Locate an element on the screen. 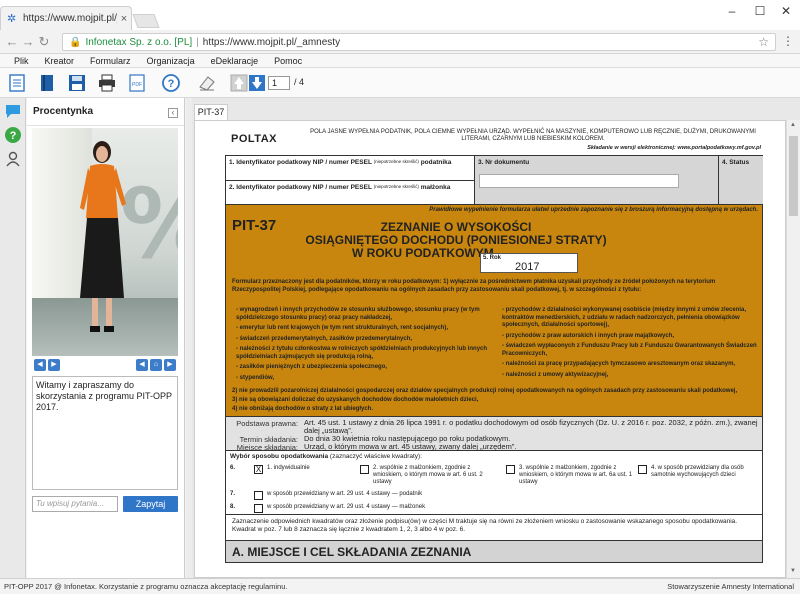  reload-icon: ↻ is located at coordinates (44, 42).